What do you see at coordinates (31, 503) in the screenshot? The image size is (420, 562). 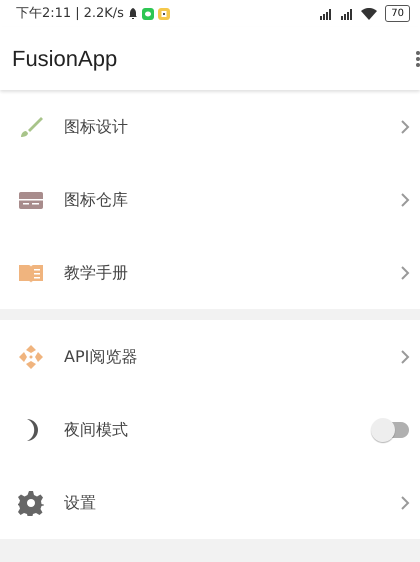 I see `gear-icon` at bounding box center [31, 503].